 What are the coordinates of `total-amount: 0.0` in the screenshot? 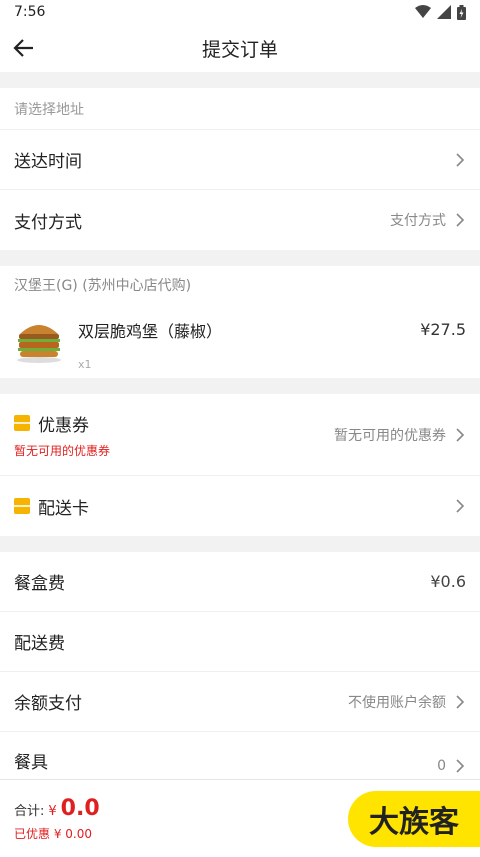 It's located at (80, 808).